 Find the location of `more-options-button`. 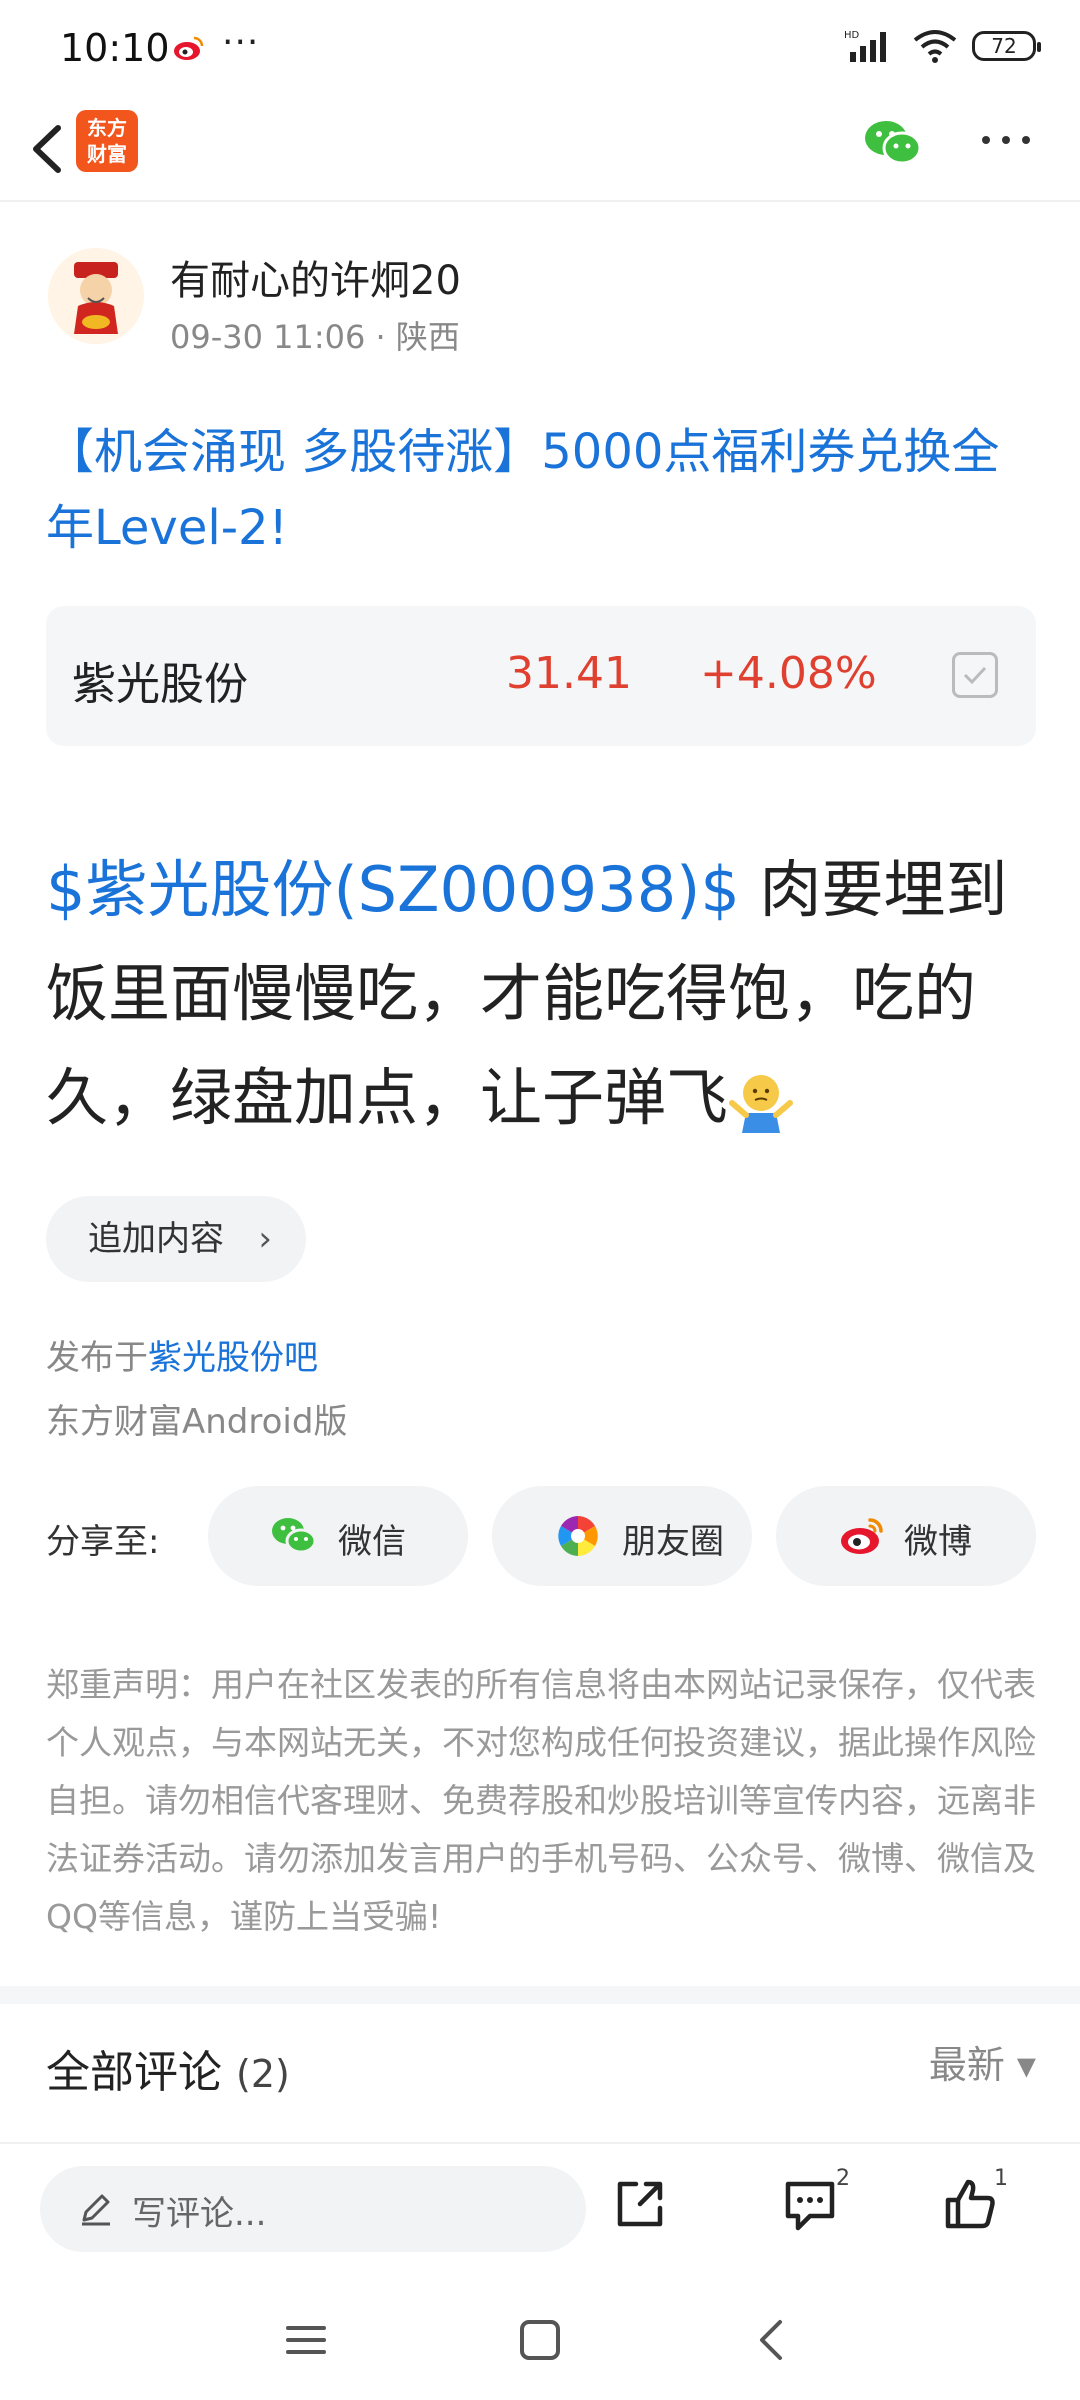

more-options-button is located at coordinates (1006, 145).